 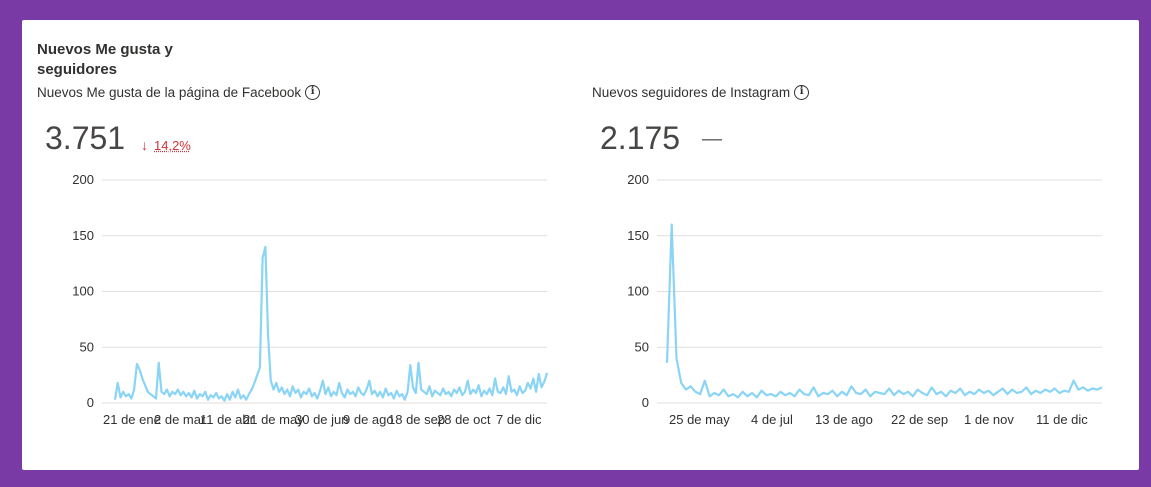 I want to click on x-tick-label: 25 de may, so click(x=699, y=419).